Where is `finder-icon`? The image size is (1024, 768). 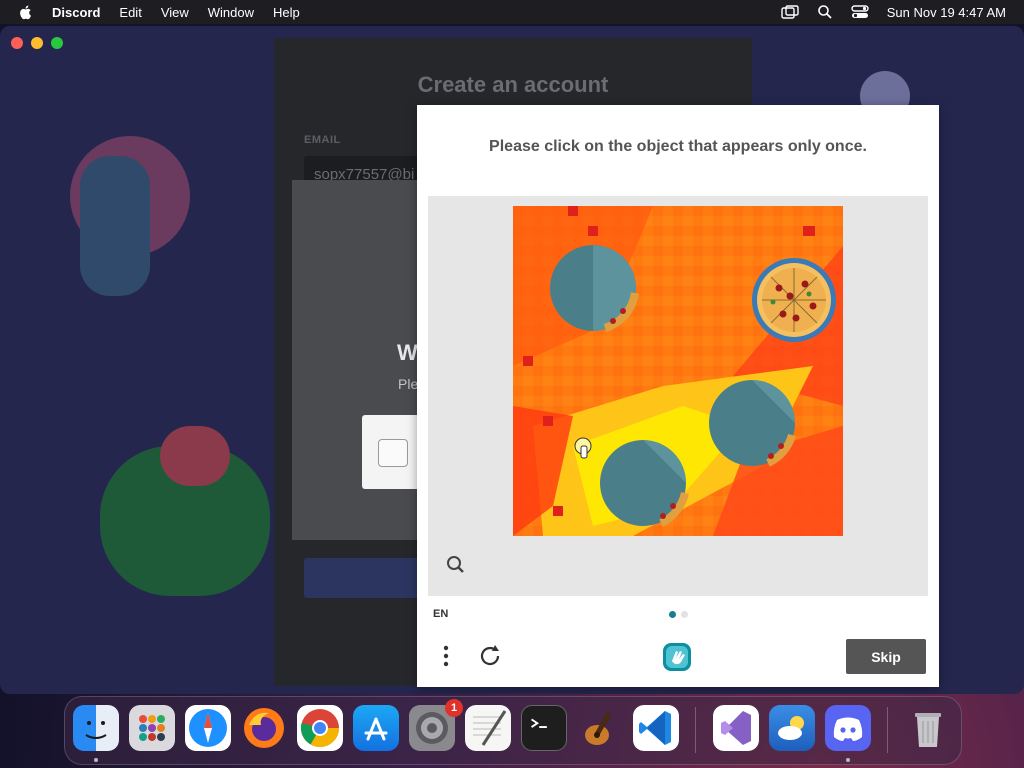 finder-icon is located at coordinates (96, 728).